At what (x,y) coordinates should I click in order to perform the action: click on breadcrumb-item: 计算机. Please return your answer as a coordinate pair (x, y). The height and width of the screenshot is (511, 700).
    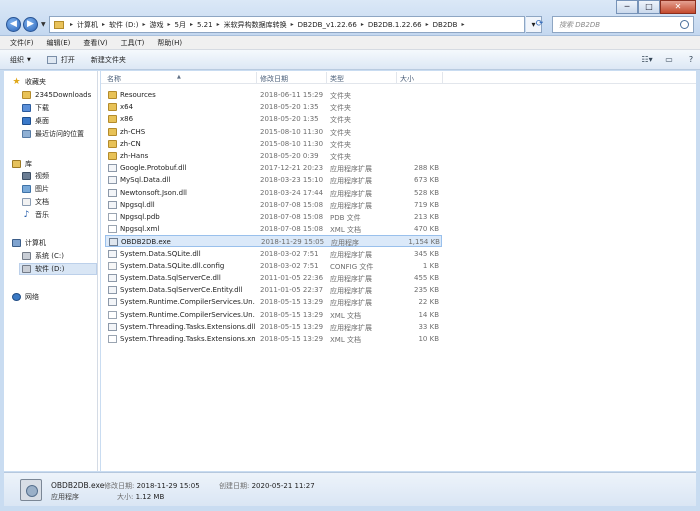
    Looking at the image, I should click on (87, 25).